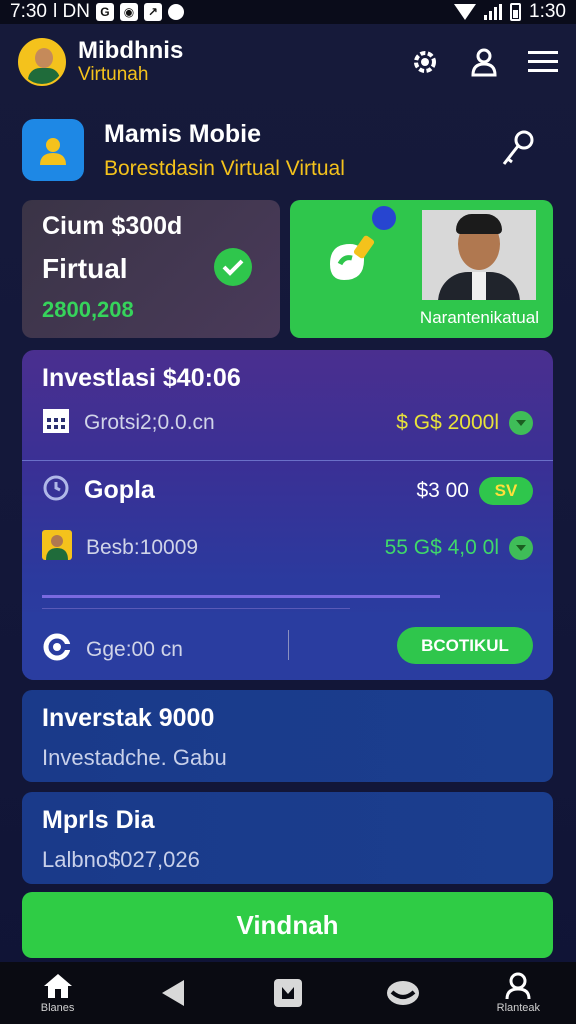  I want to click on battery-icon, so click(516, 12).